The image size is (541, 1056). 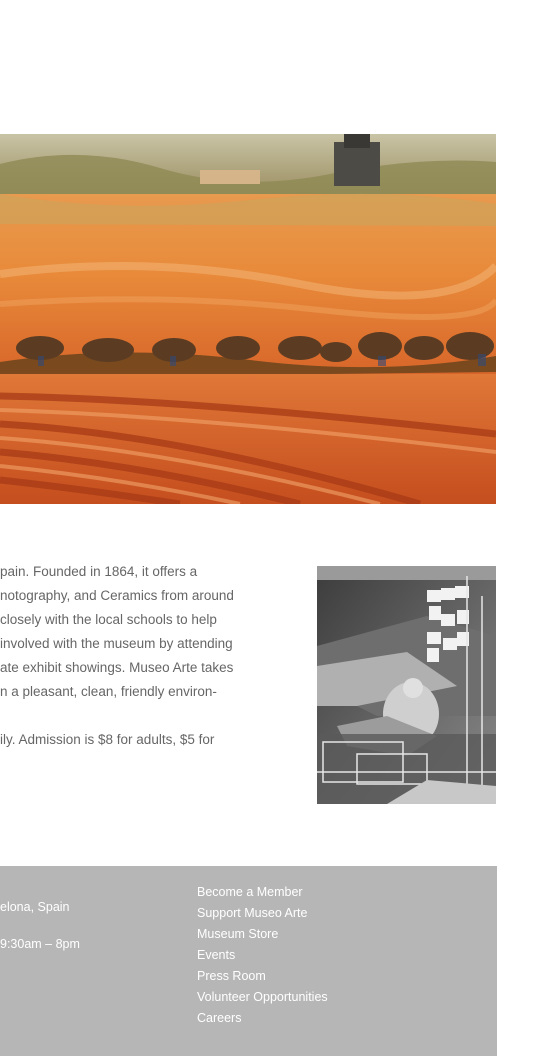 I want to click on footer-link-careers: Careers, so click(x=262, y=1020).